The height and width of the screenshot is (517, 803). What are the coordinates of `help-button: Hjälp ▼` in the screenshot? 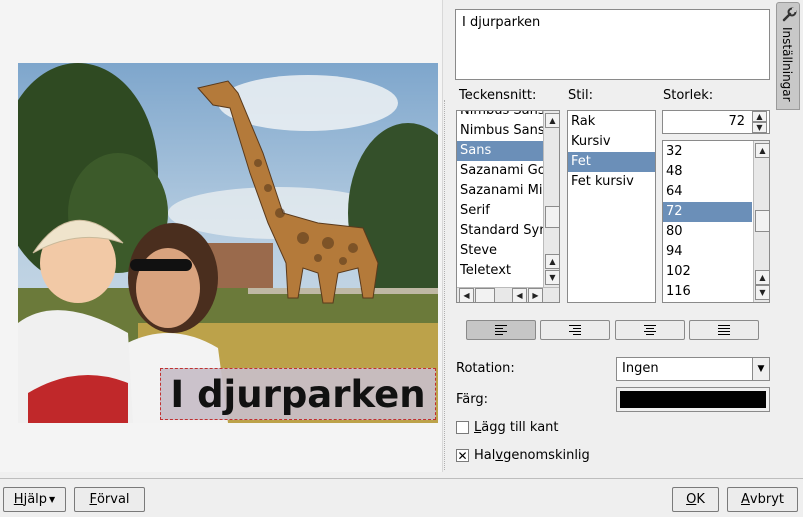 It's located at (34, 499).